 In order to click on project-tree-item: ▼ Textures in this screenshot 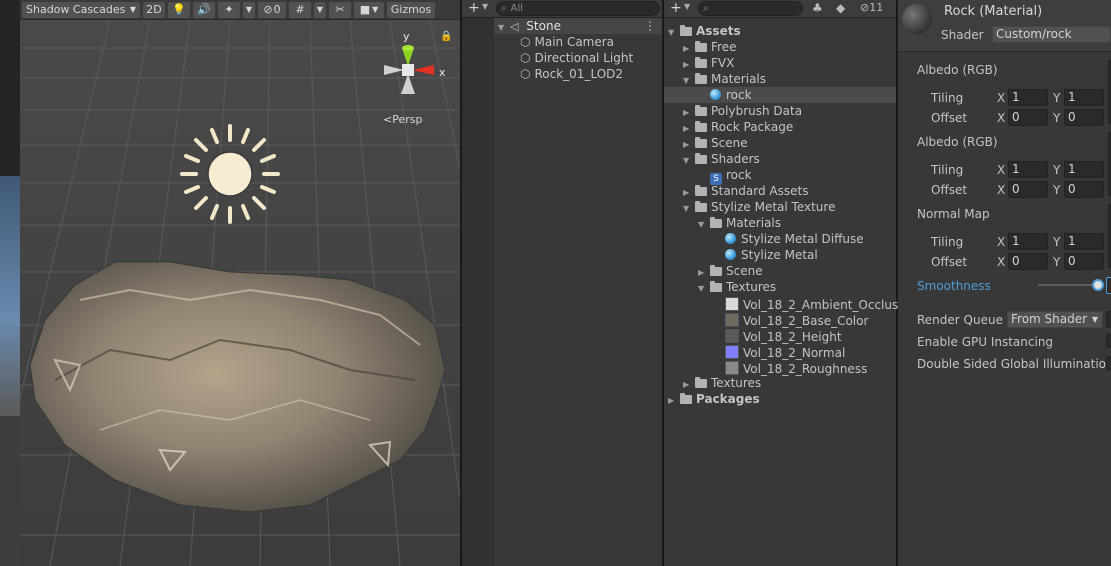, I will do `click(780, 287)`.